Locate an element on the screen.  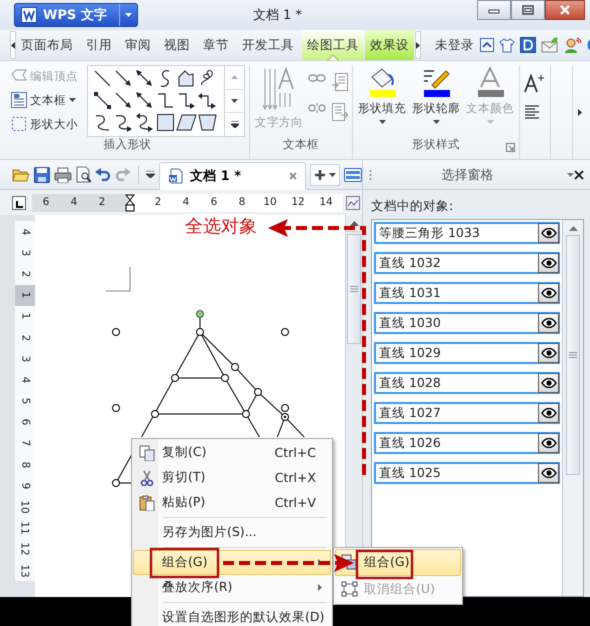
broken-link-icon is located at coordinates (317, 108).